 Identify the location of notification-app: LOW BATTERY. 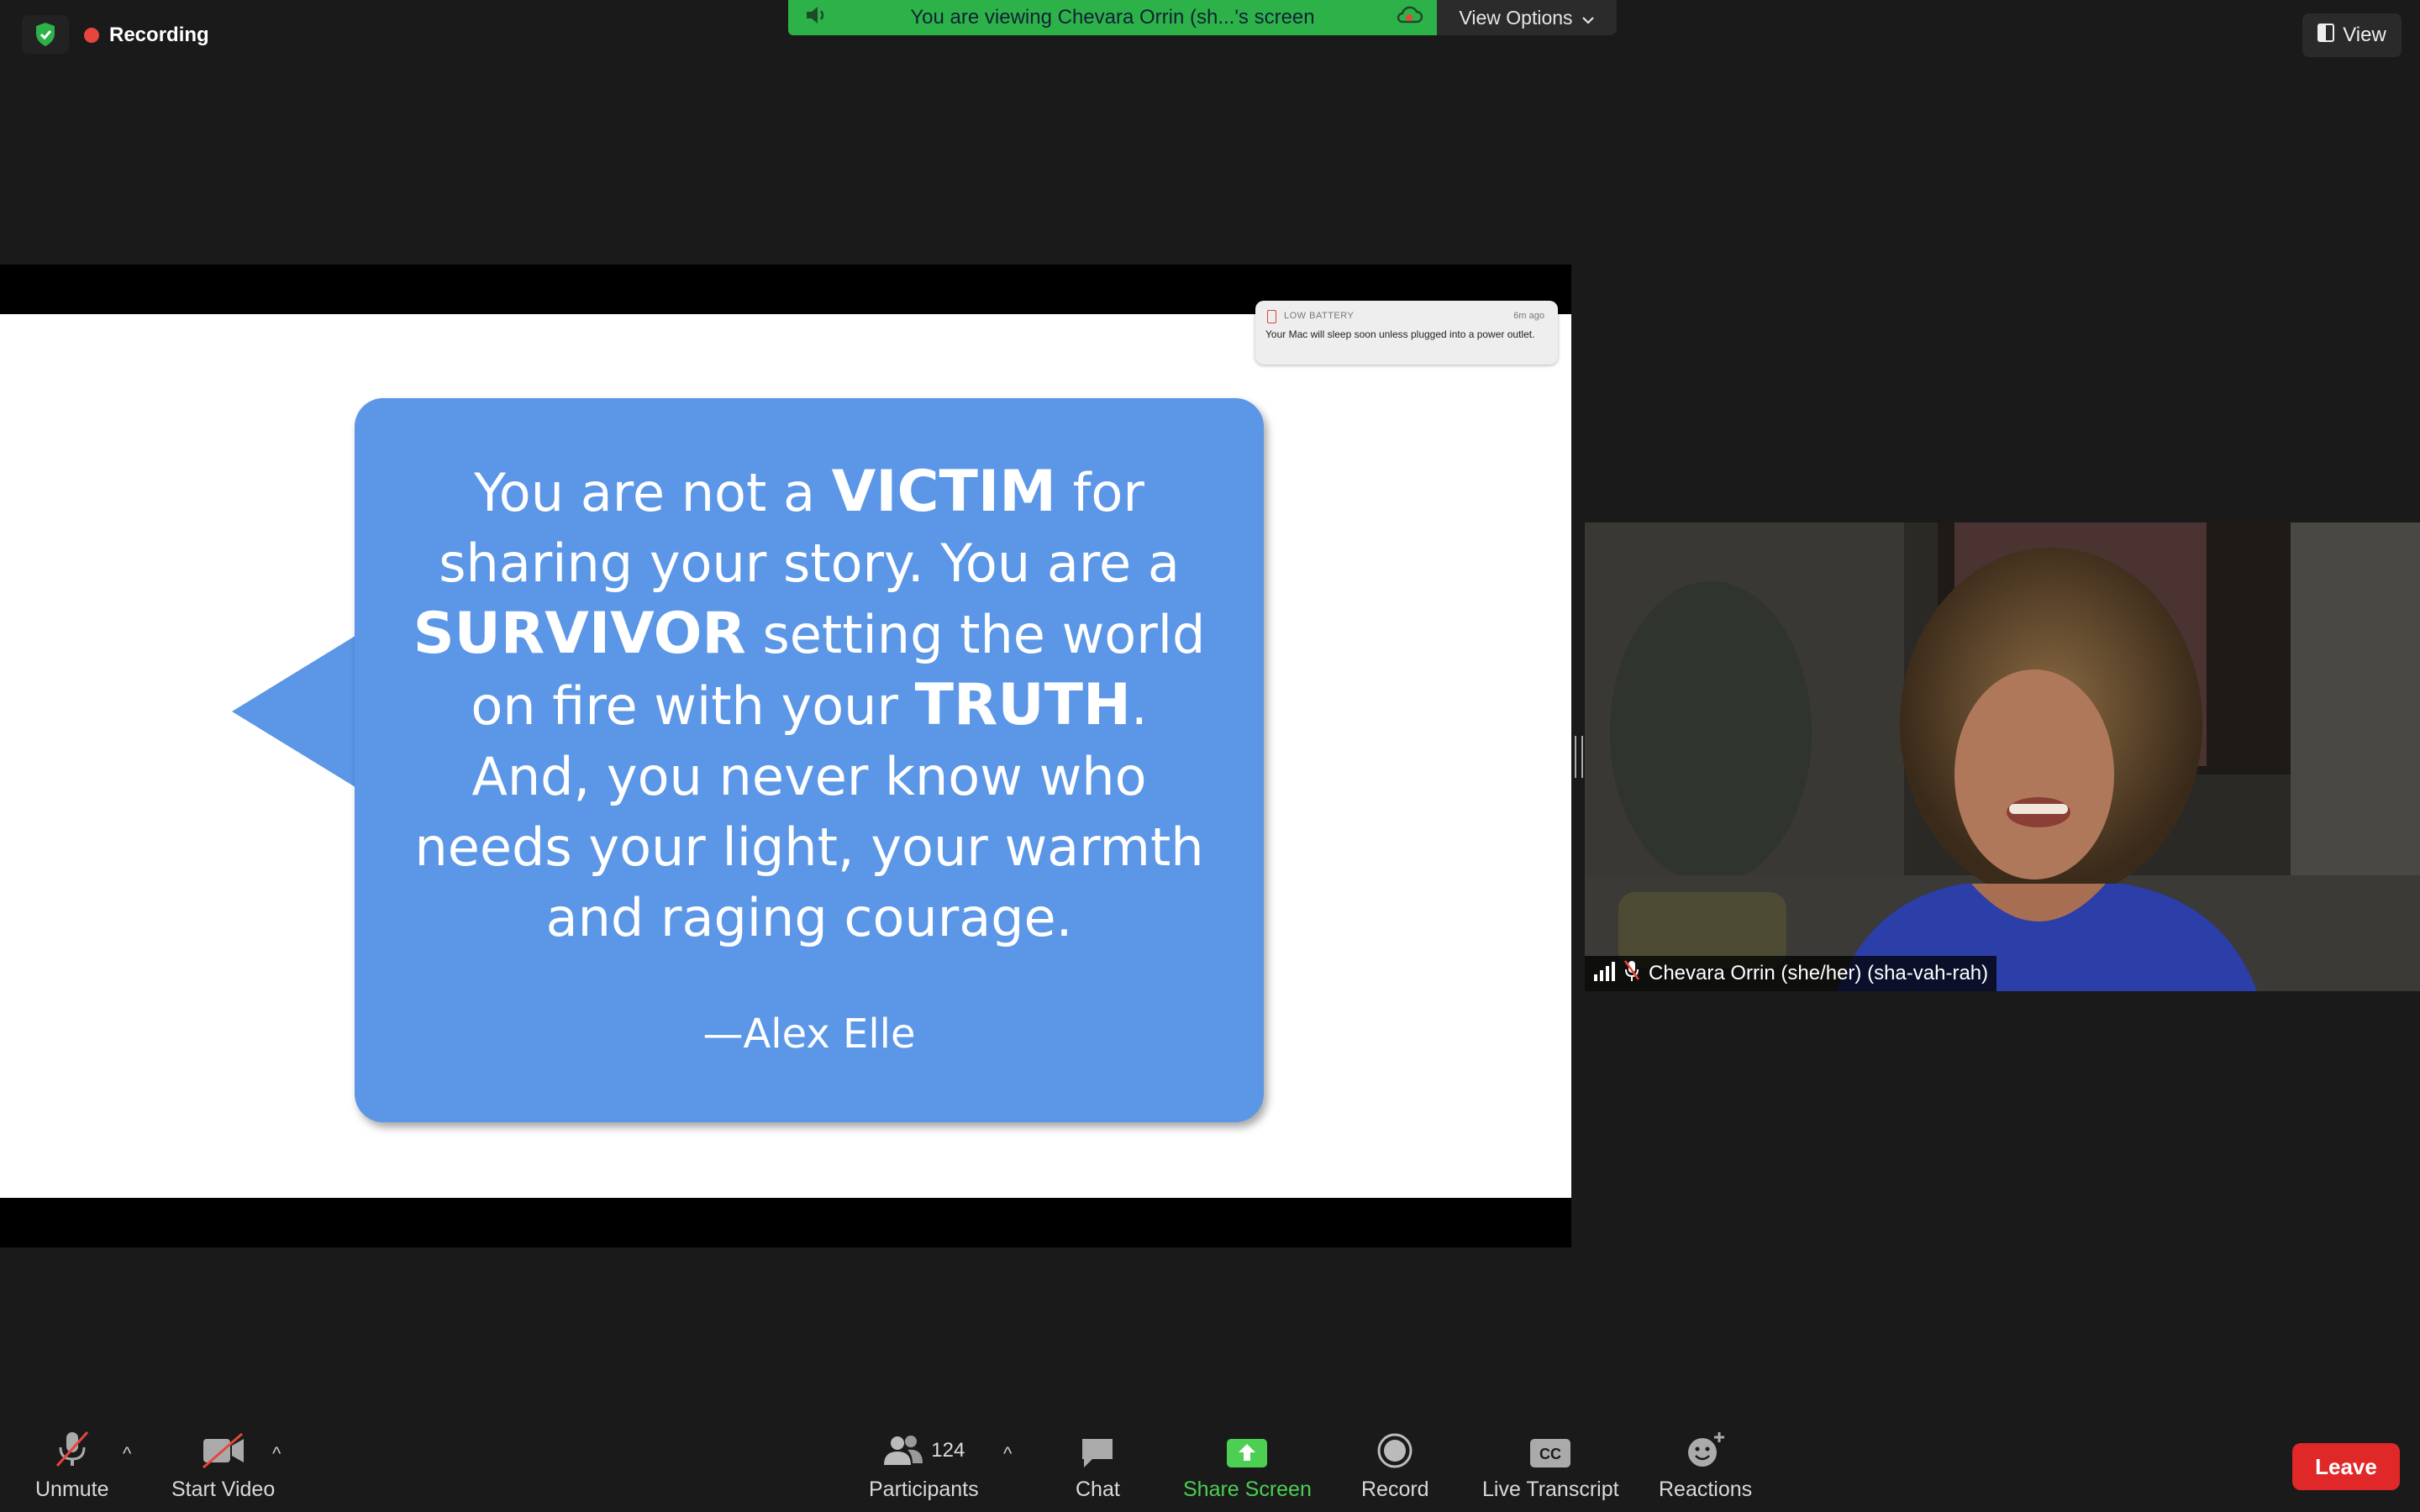
(1319, 316).